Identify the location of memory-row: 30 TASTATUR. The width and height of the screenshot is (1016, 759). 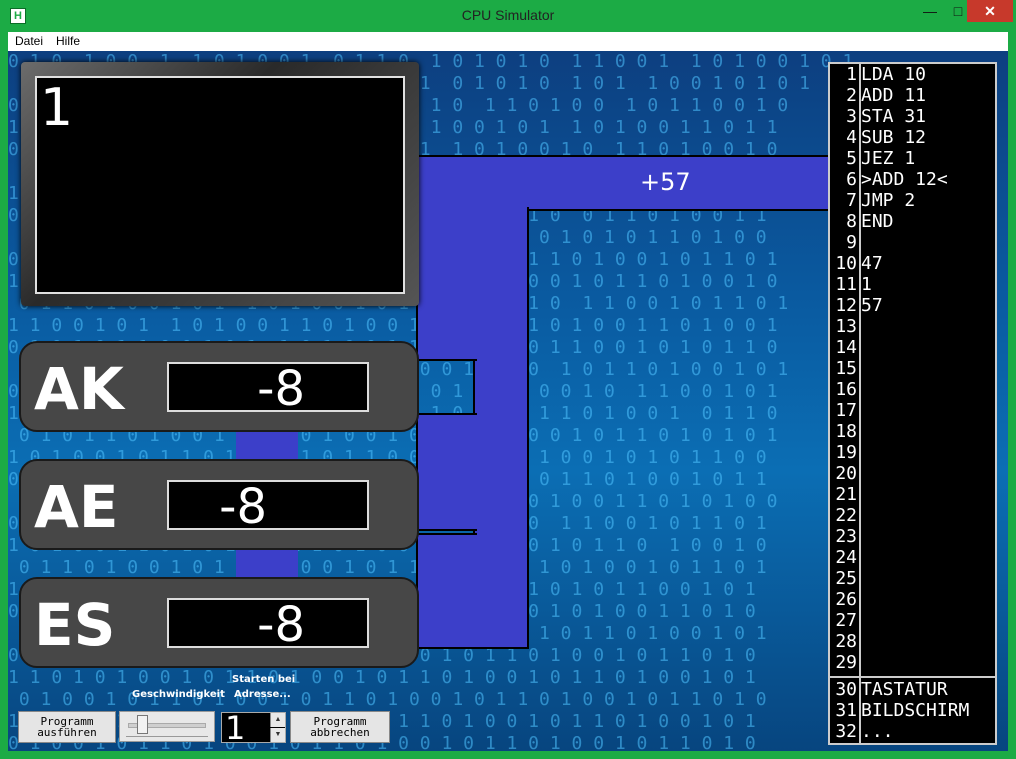
(912, 689).